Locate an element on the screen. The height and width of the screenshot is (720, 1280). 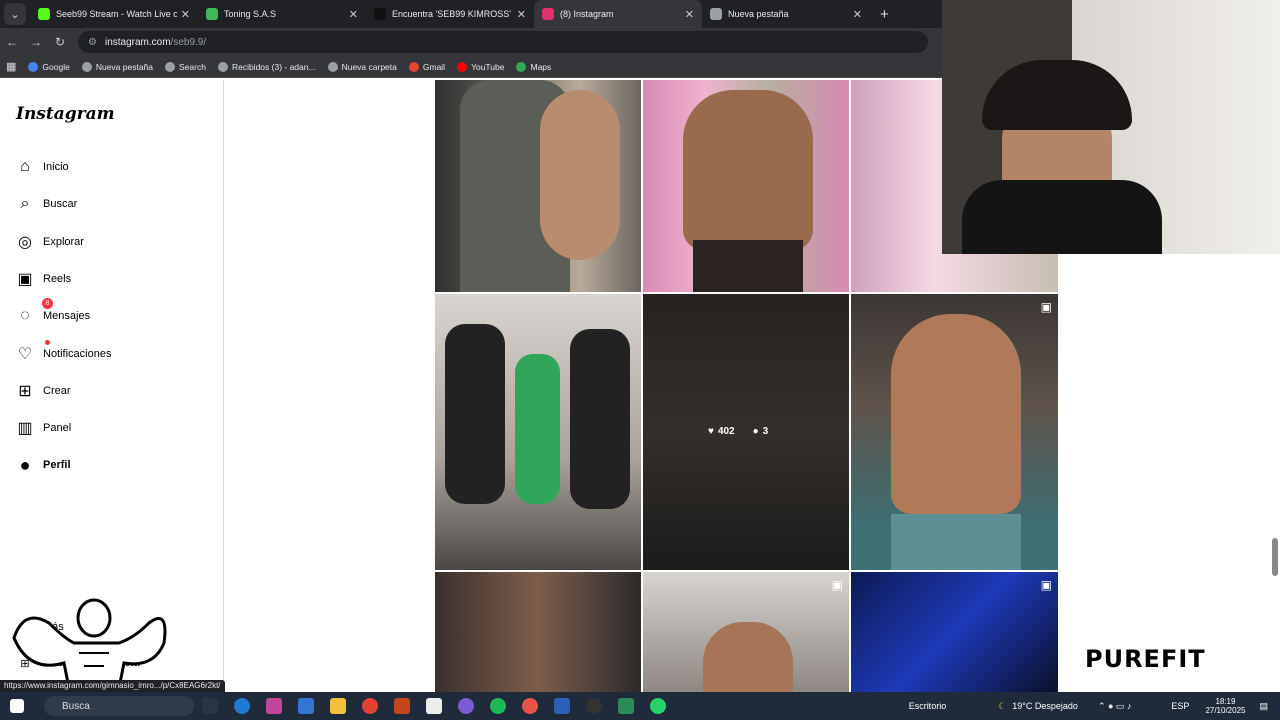
browser-tab: Nueva pestaña ✕ is located at coordinates (786, 14).